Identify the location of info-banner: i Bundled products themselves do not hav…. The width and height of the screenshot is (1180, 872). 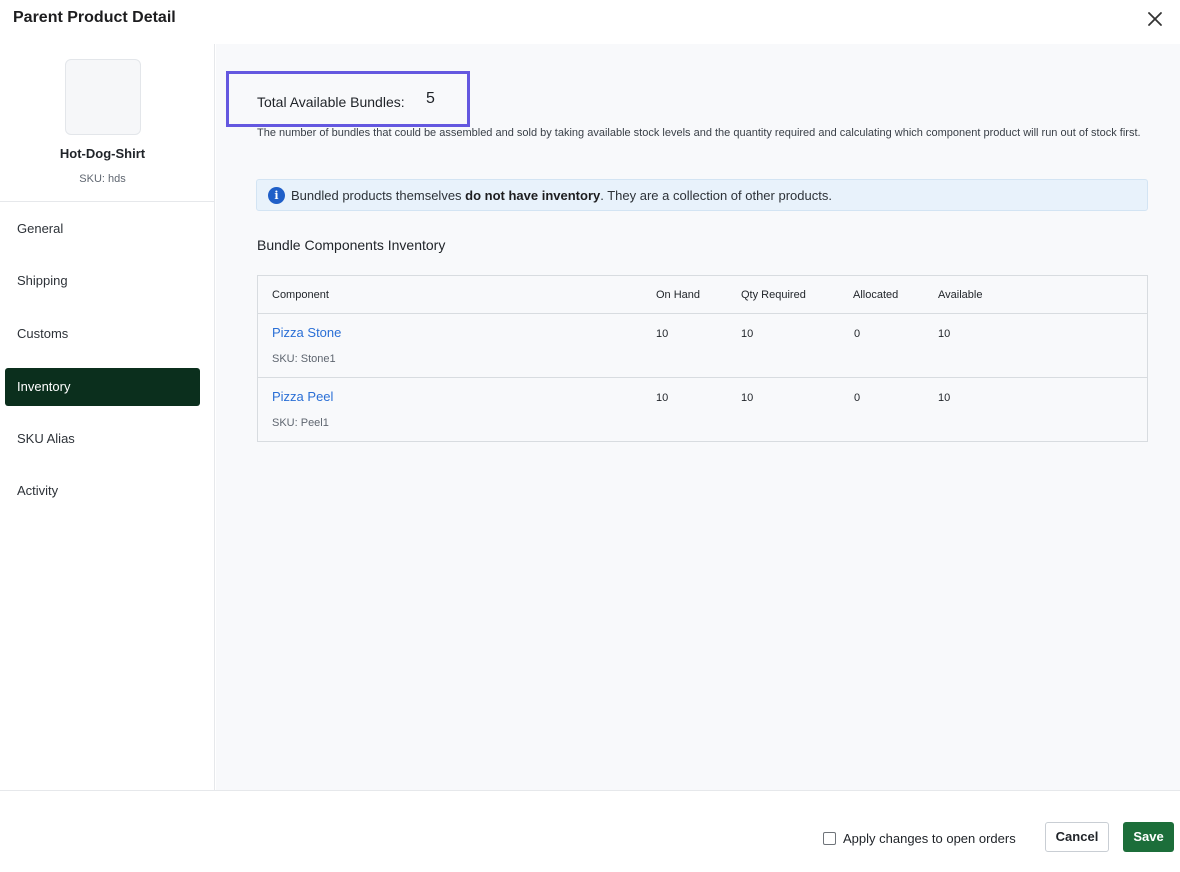
(702, 195).